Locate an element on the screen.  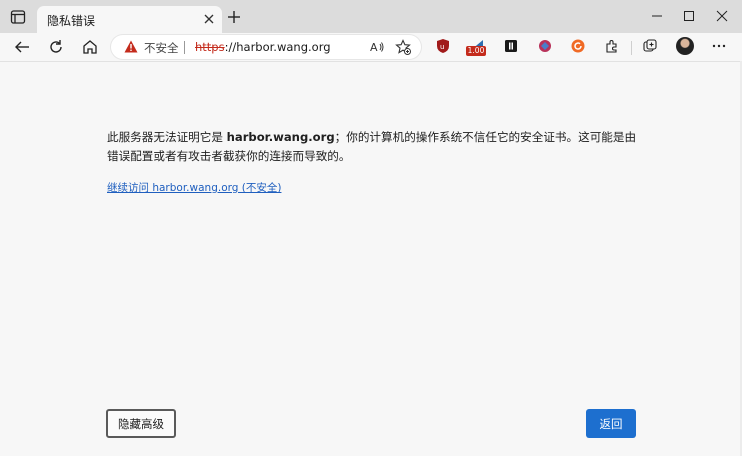
continue-unsafe-link: 继续访问 harbor.wang.org (不安全) is located at coordinates (194, 187).